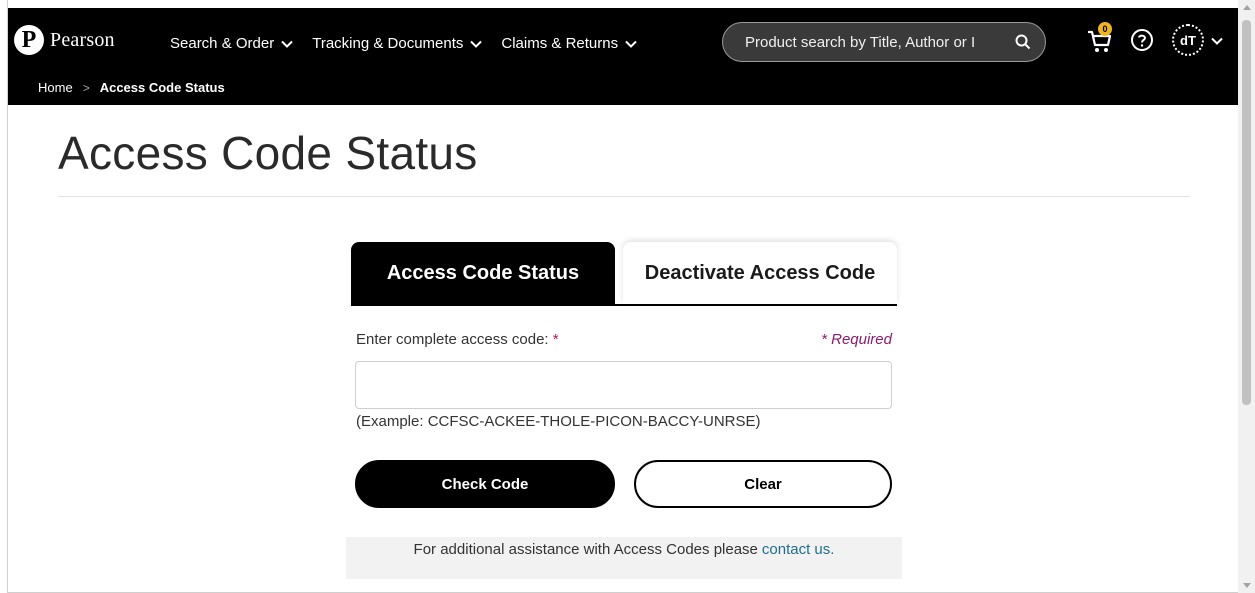  I want to click on search-placeholder: Product search by Title, Author or I, so click(860, 42).